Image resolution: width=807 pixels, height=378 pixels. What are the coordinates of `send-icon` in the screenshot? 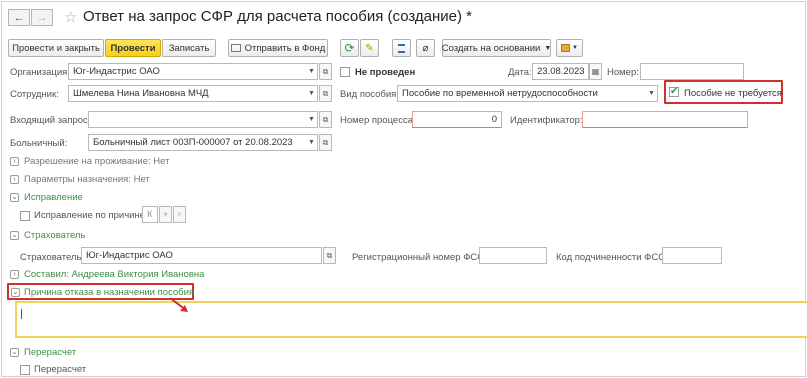 It's located at (235, 48).